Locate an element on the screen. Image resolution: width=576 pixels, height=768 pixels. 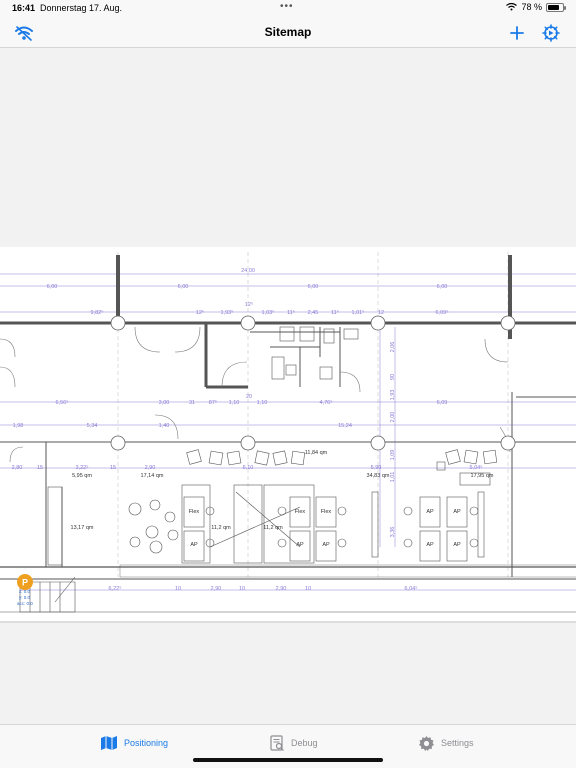
dim-row2: 1,93⁵ is located at coordinates (227, 312).